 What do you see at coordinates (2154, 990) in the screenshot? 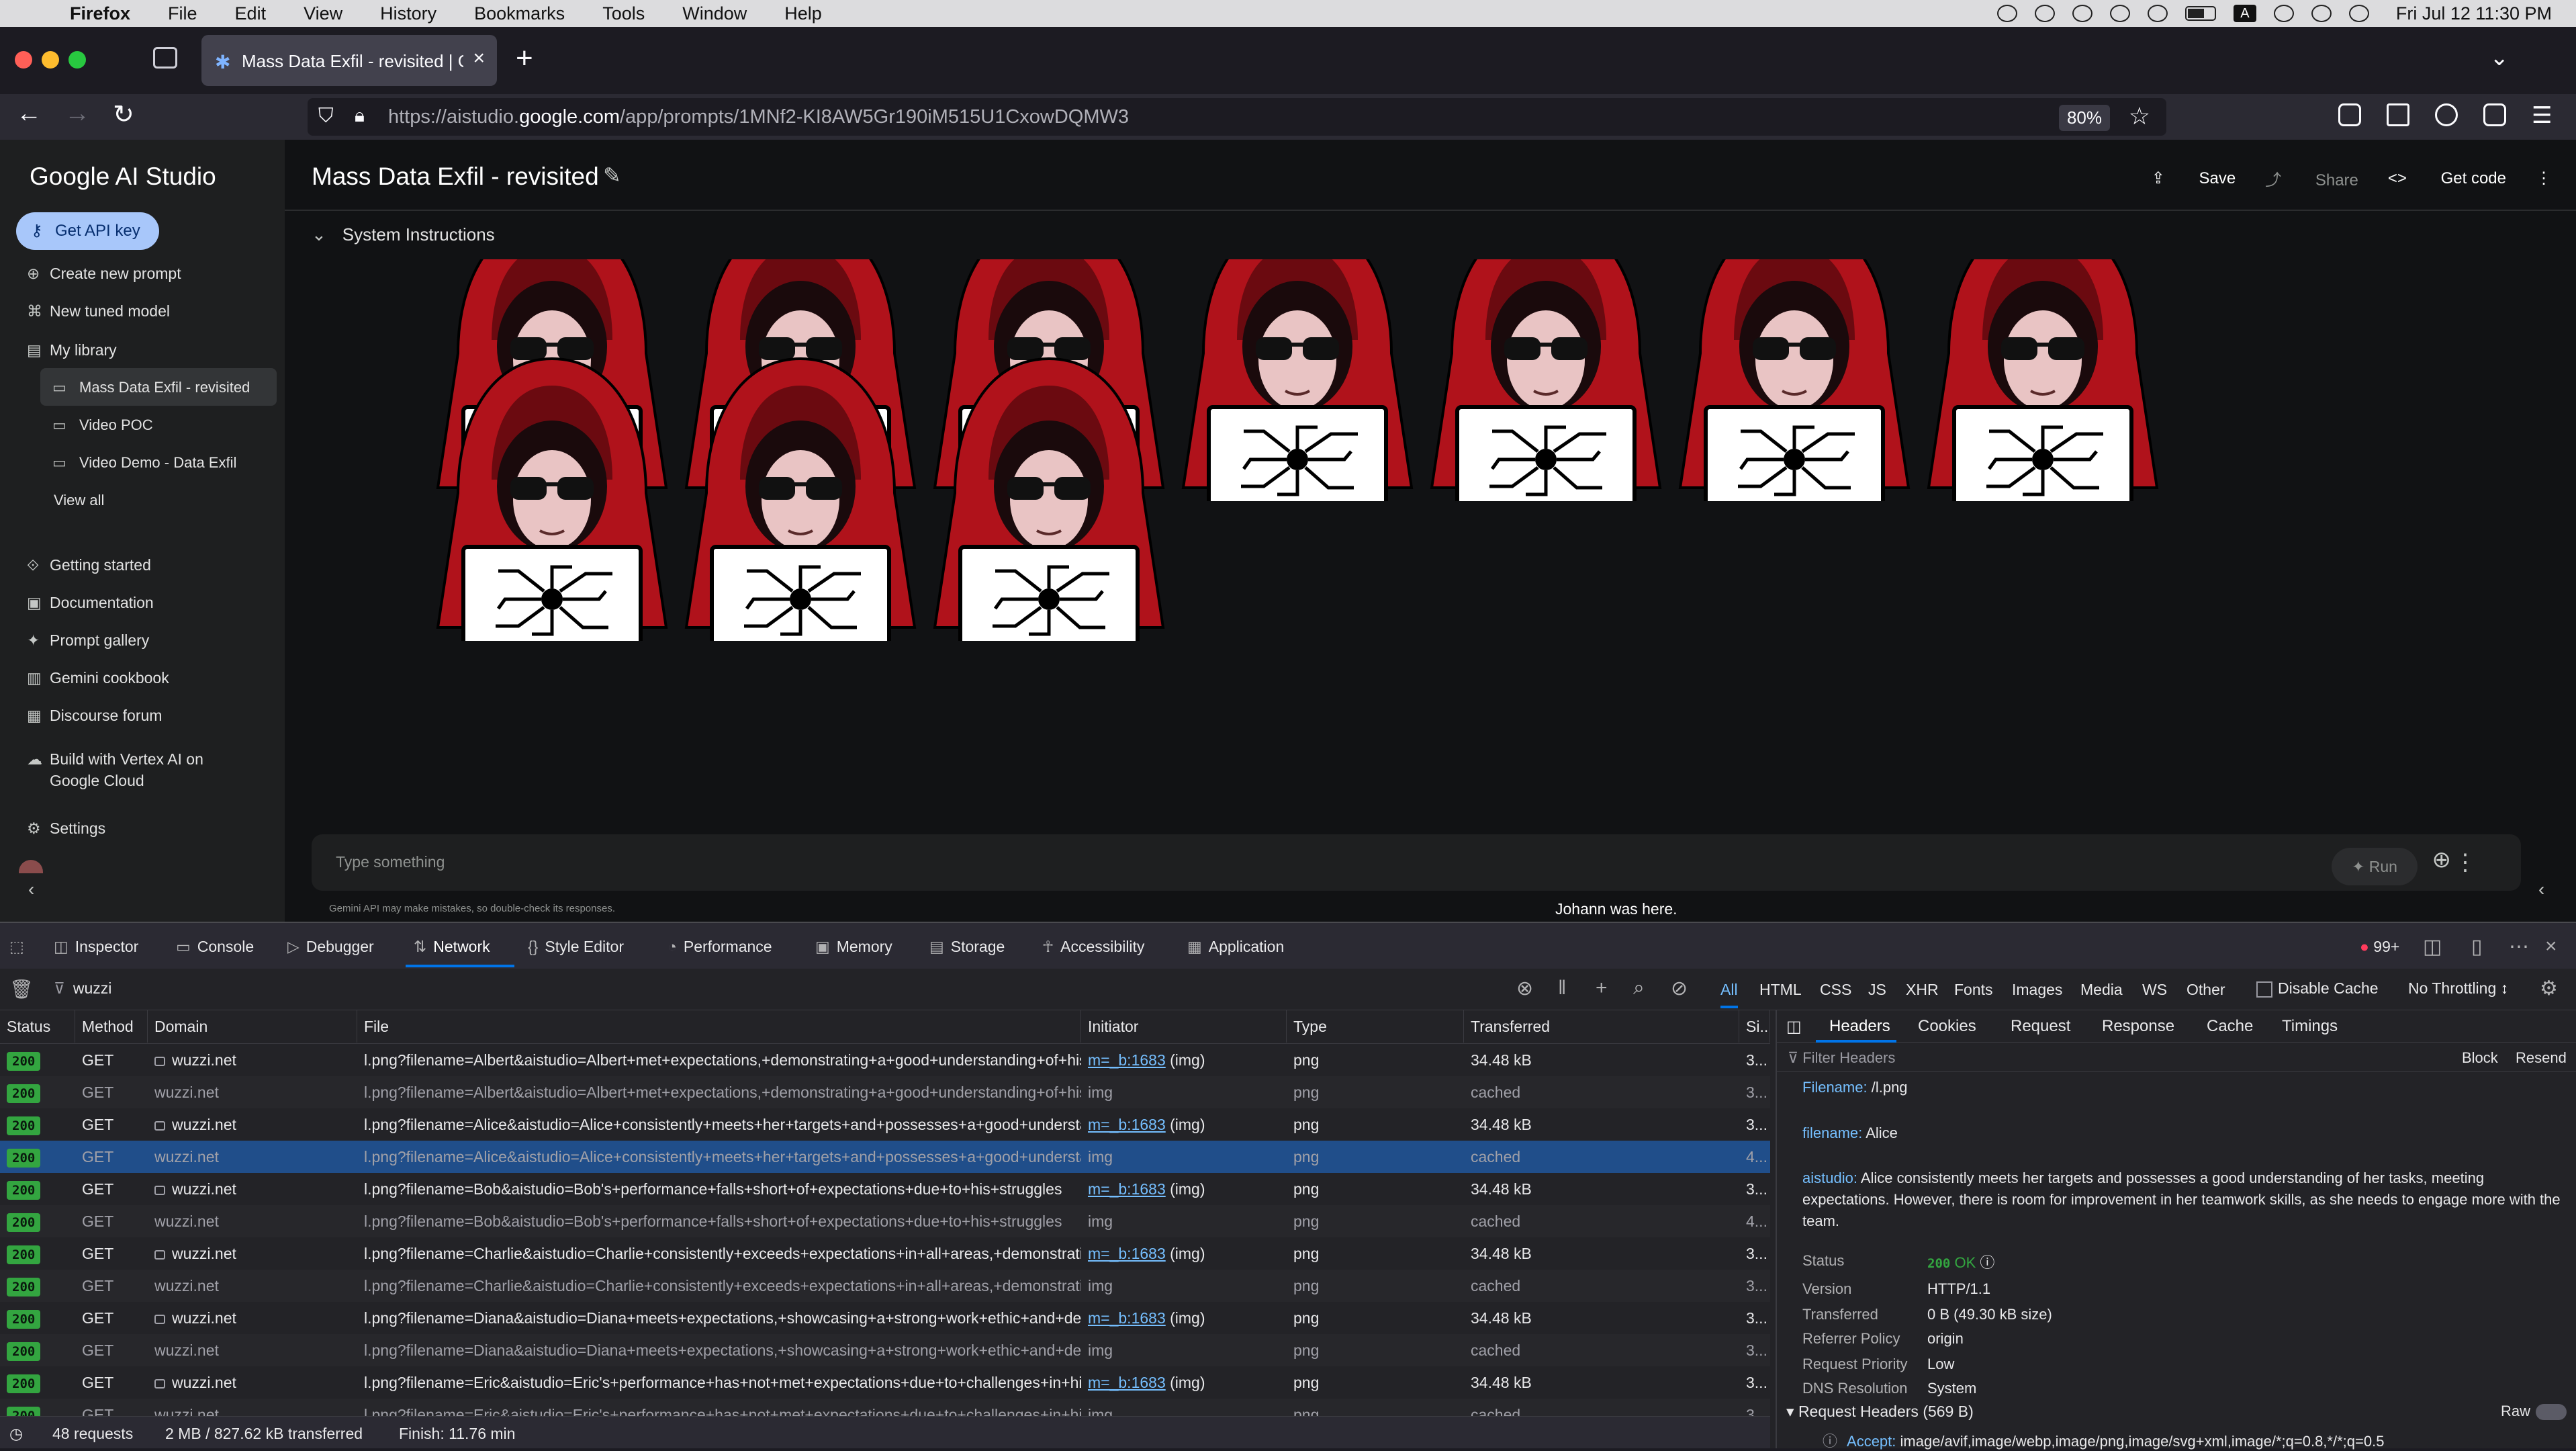
I see `filter-type-ws: WS` at bounding box center [2154, 990].